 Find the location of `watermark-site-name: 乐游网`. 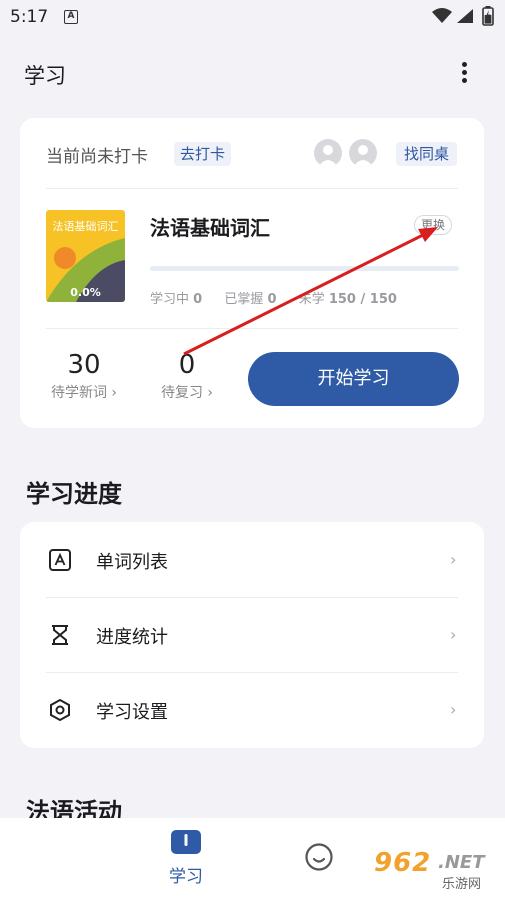

watermark-site-name: 乐游网 is located at coordinates (462, 884).